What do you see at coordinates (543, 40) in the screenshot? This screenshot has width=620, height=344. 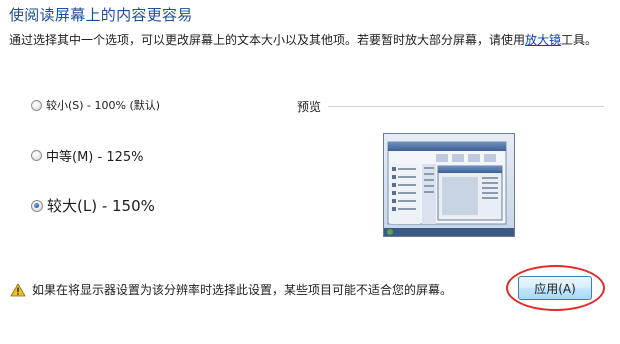 I see `magnifier-link: 放大镜` at bounding box center [543, 40].